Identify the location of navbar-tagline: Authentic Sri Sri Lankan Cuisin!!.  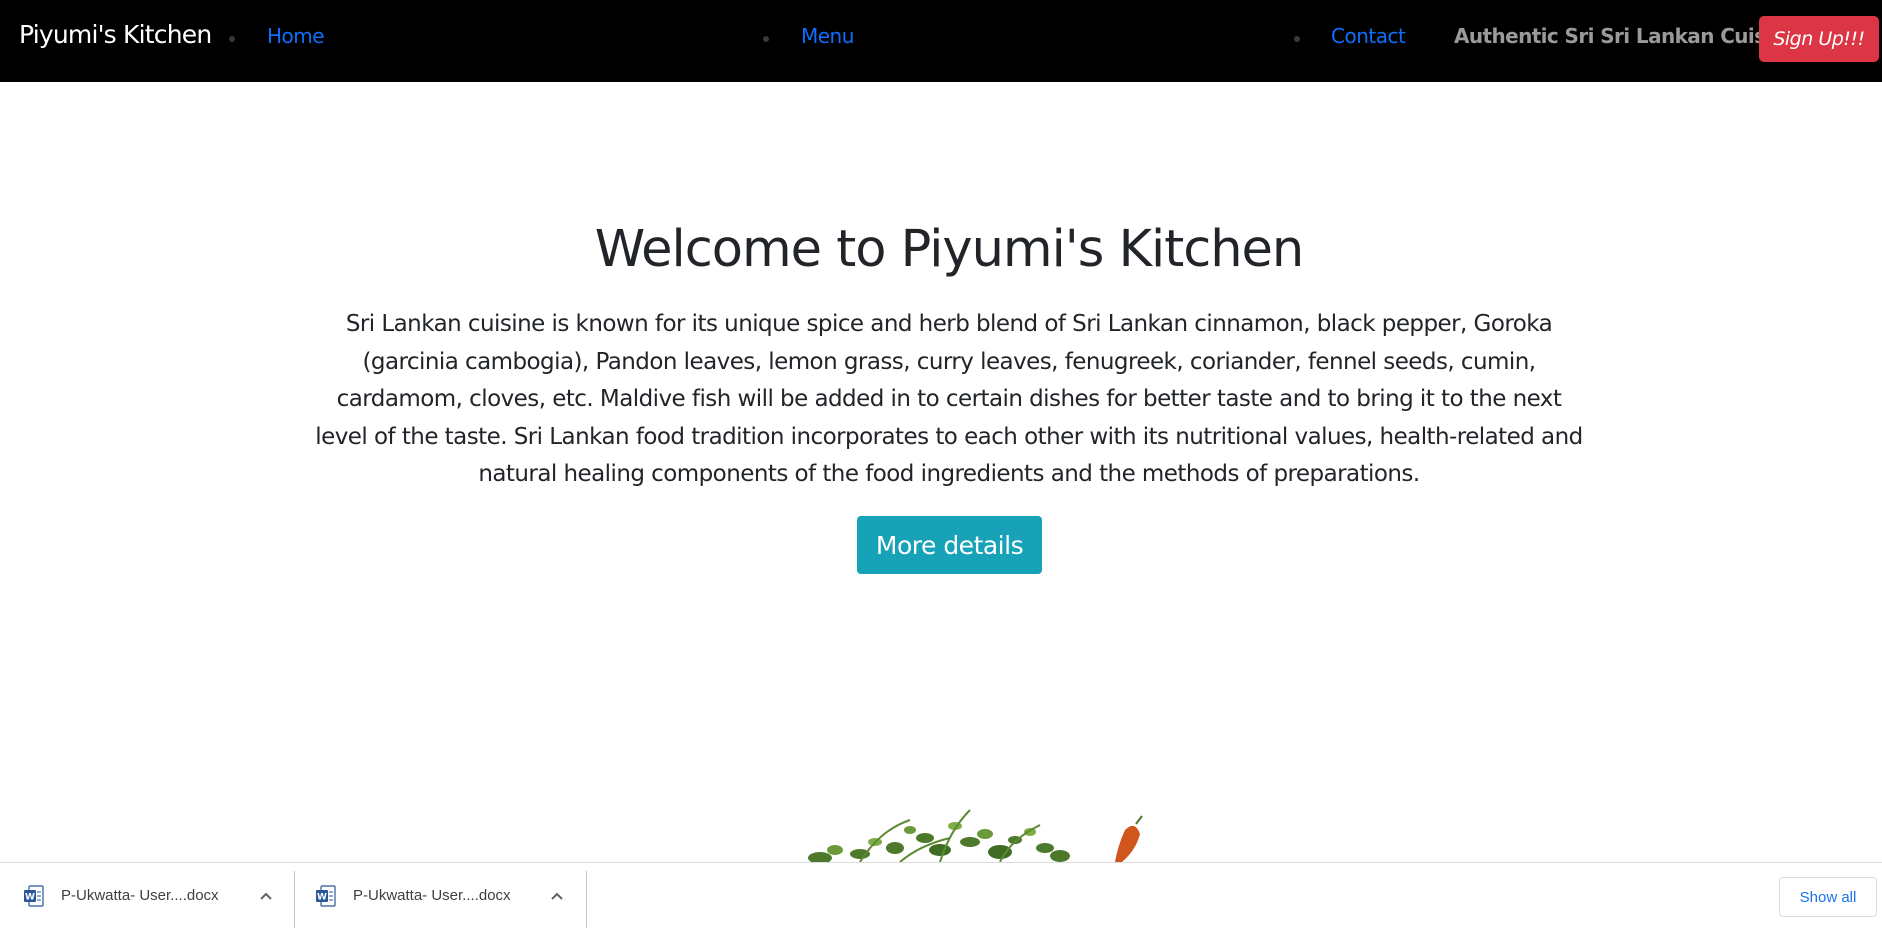
(1628, 36).